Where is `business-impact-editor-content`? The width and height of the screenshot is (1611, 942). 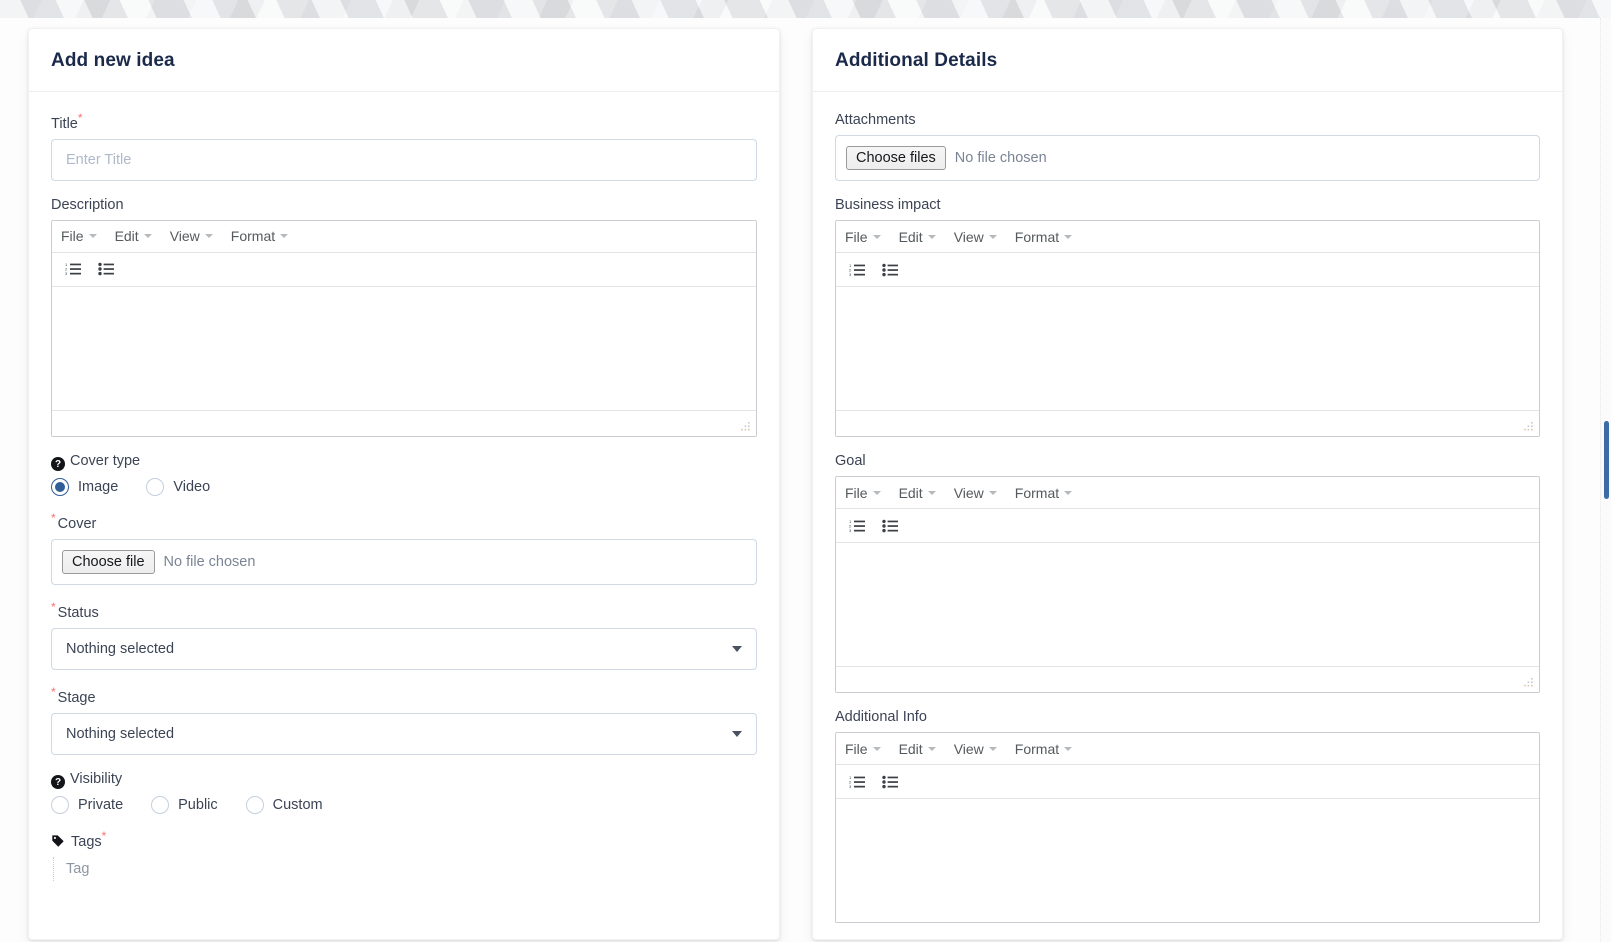
business-impact-editor-content is located at coordinates (1187, 348).